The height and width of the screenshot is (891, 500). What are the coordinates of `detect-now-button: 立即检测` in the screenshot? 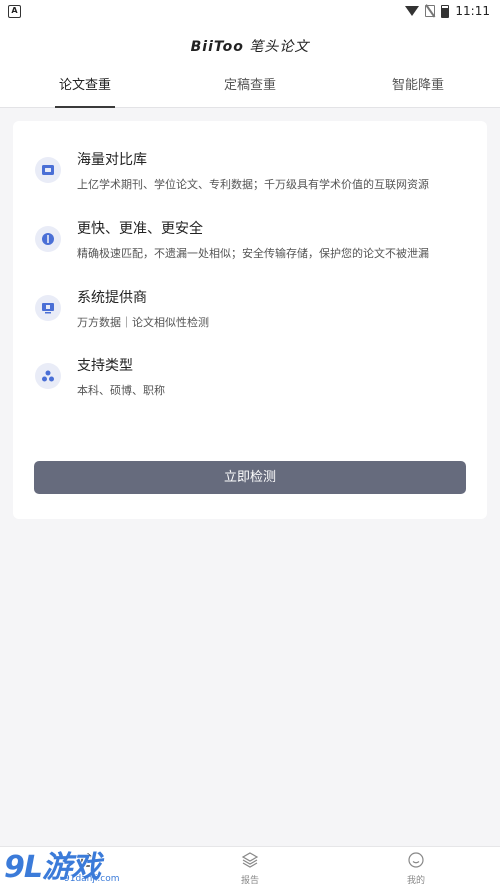 It's located at (250, 477).